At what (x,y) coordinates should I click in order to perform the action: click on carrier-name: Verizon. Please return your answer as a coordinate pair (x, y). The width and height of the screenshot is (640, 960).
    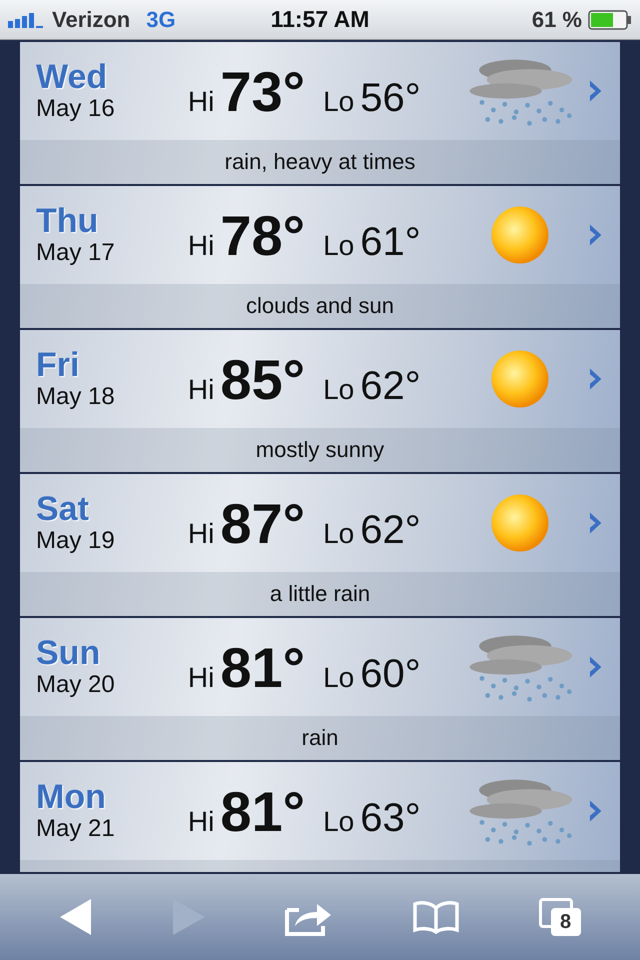
    Looking at the image, I should click on (91, 19).